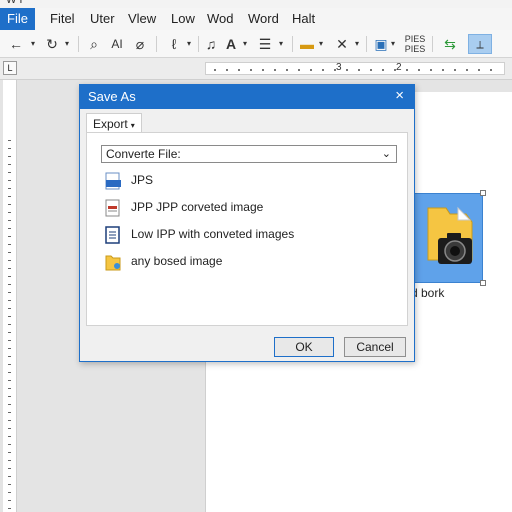  I want to click on menu-vlew: Vlew, so click(142, 19).